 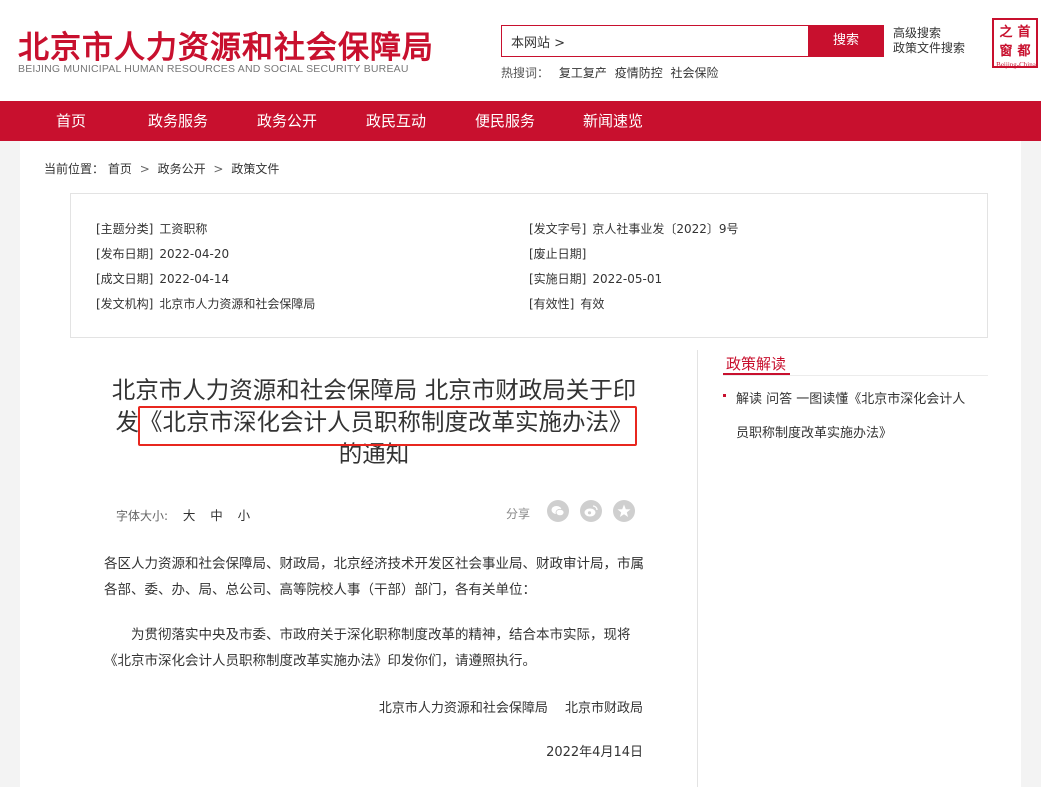 What do you see at coordinates (583, 73) in the screenshot?
I see `hot-keyword: 复工复产` at bounding box center [583, 73].